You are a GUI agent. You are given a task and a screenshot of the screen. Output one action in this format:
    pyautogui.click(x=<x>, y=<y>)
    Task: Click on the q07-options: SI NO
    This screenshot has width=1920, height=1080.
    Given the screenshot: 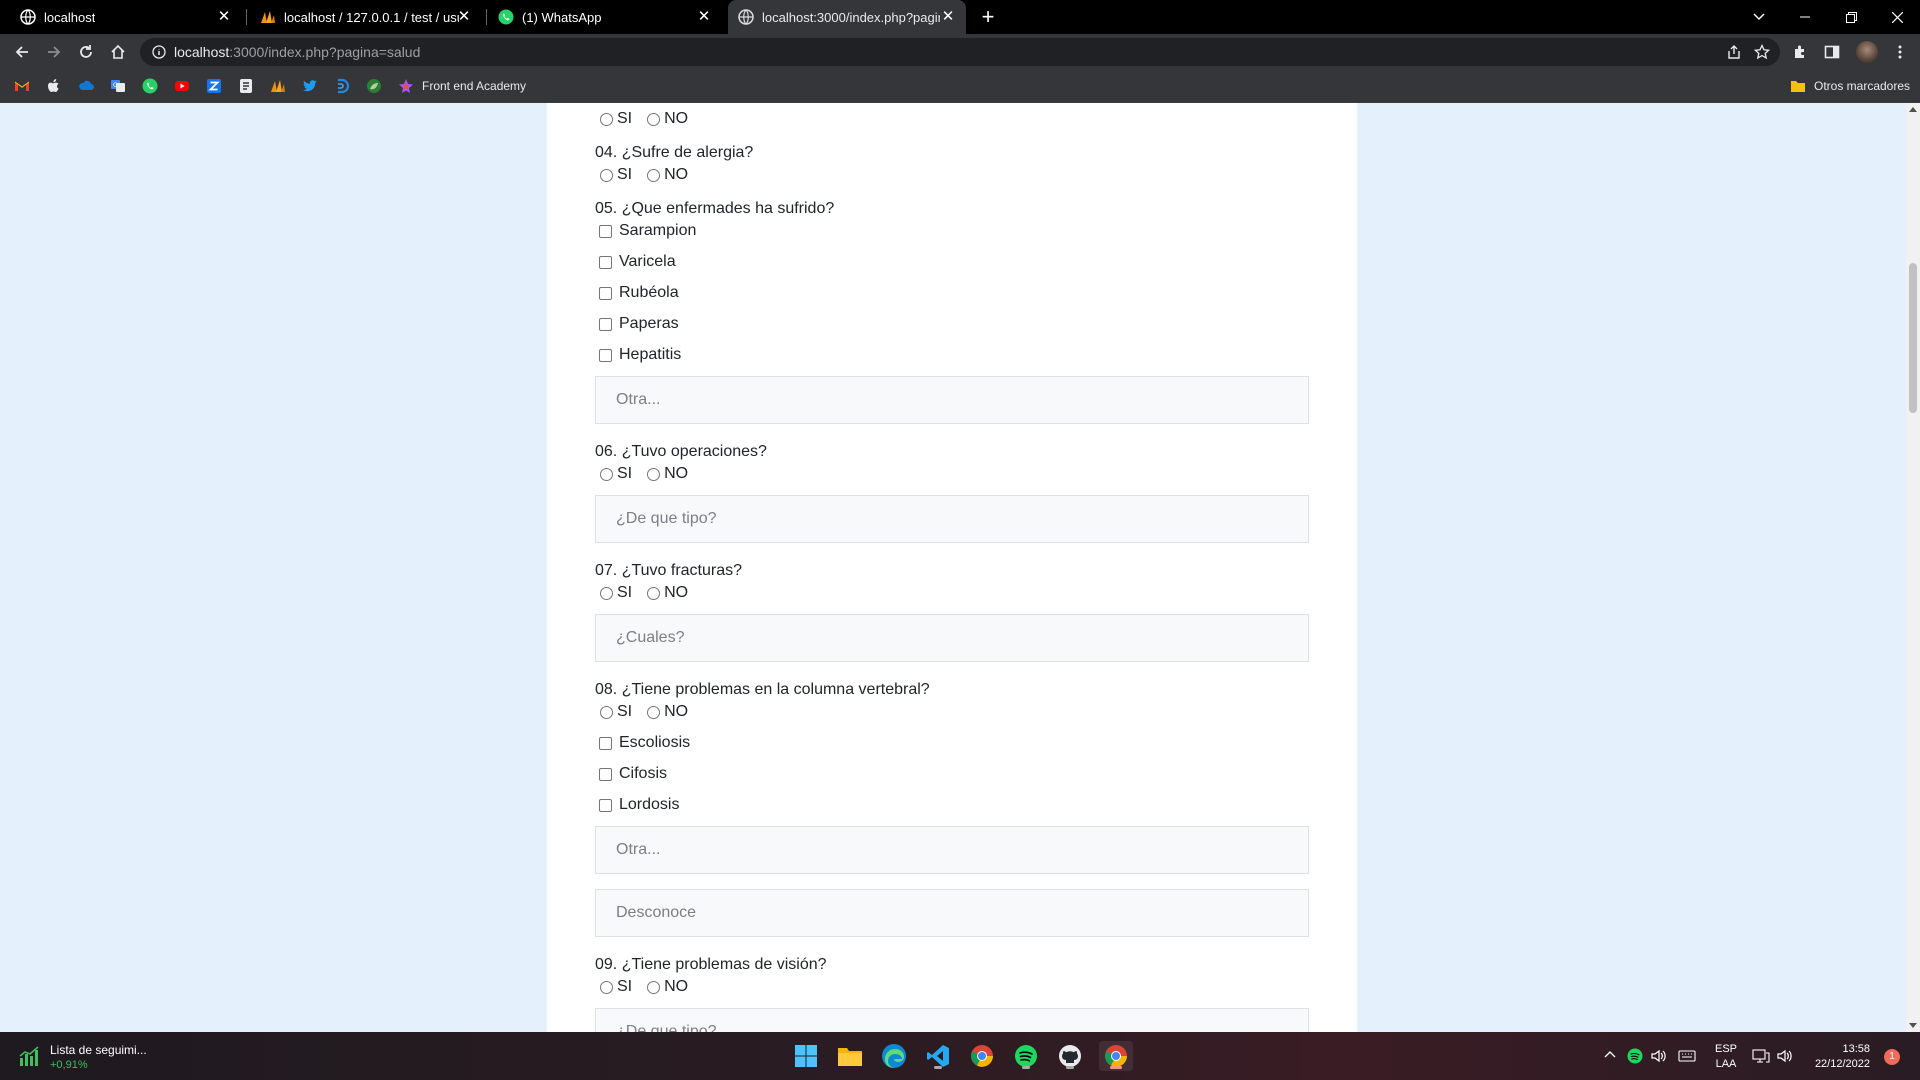 What is the action you would take?
    pyautogui.click(x=646, y=593)
    